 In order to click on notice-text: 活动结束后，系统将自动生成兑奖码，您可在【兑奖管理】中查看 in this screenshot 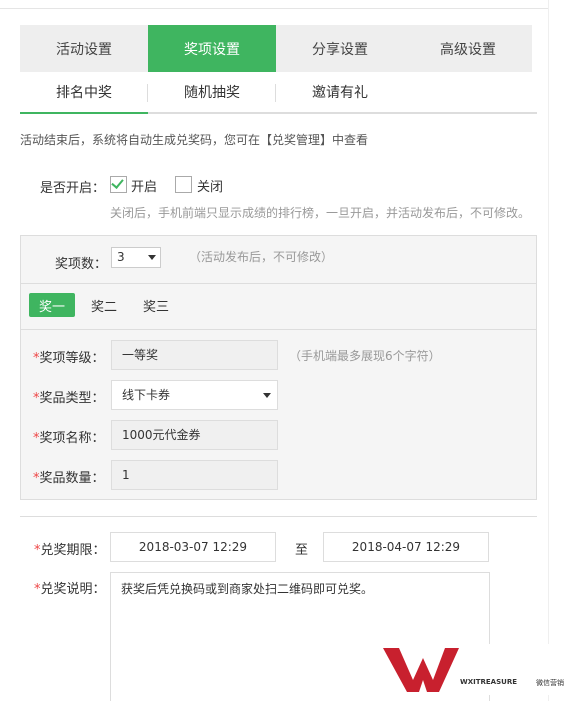, I will do `click(194, 140)`.